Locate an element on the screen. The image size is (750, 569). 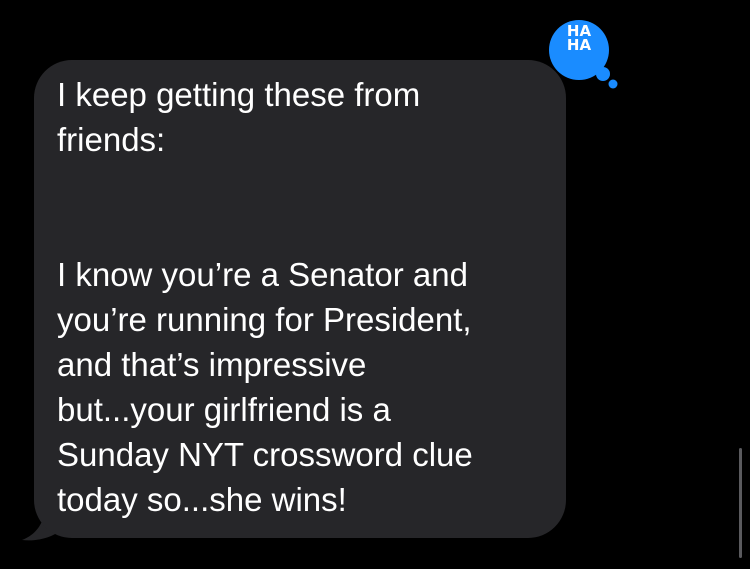
scroll-indicator is located at coordinates (740, 503).